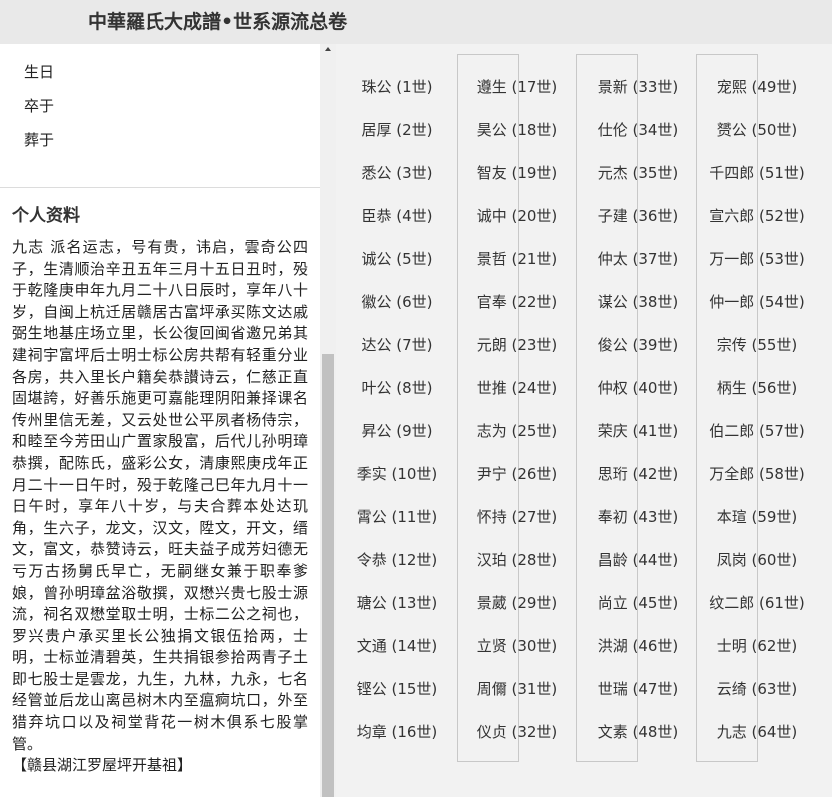 This screenshot has height=797, width=832. Describe the element at coordinates (218, 22) in the screenshot. I see `page-title: 中華羅氏大成譜•世系源流总卷` at that location.